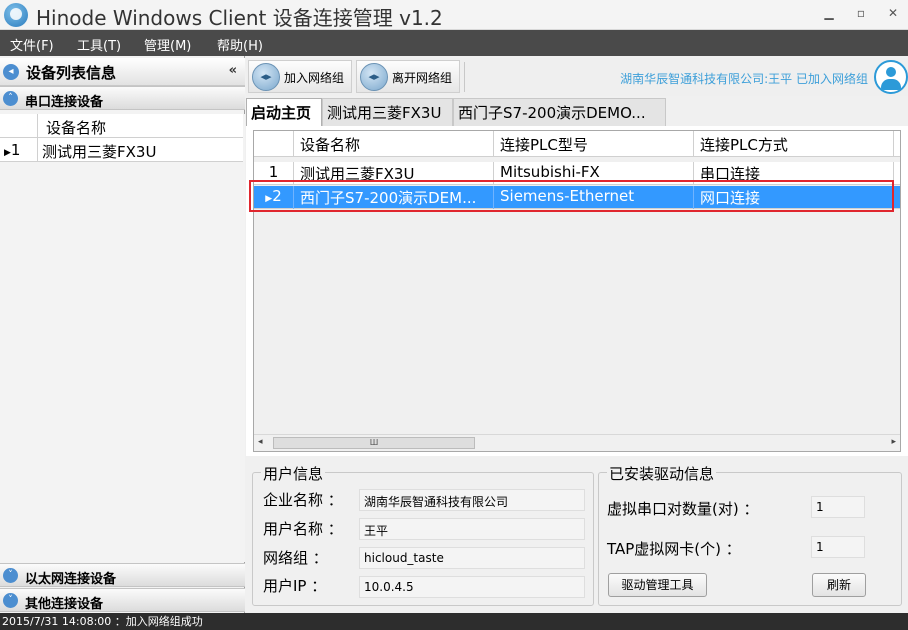 The height and width of the screenshot is (630, 908). What do you see at coordinates (422, 78) in the screenshot?
I see `leave-network-label: 离开网络组` at bounding box center [422, 78].